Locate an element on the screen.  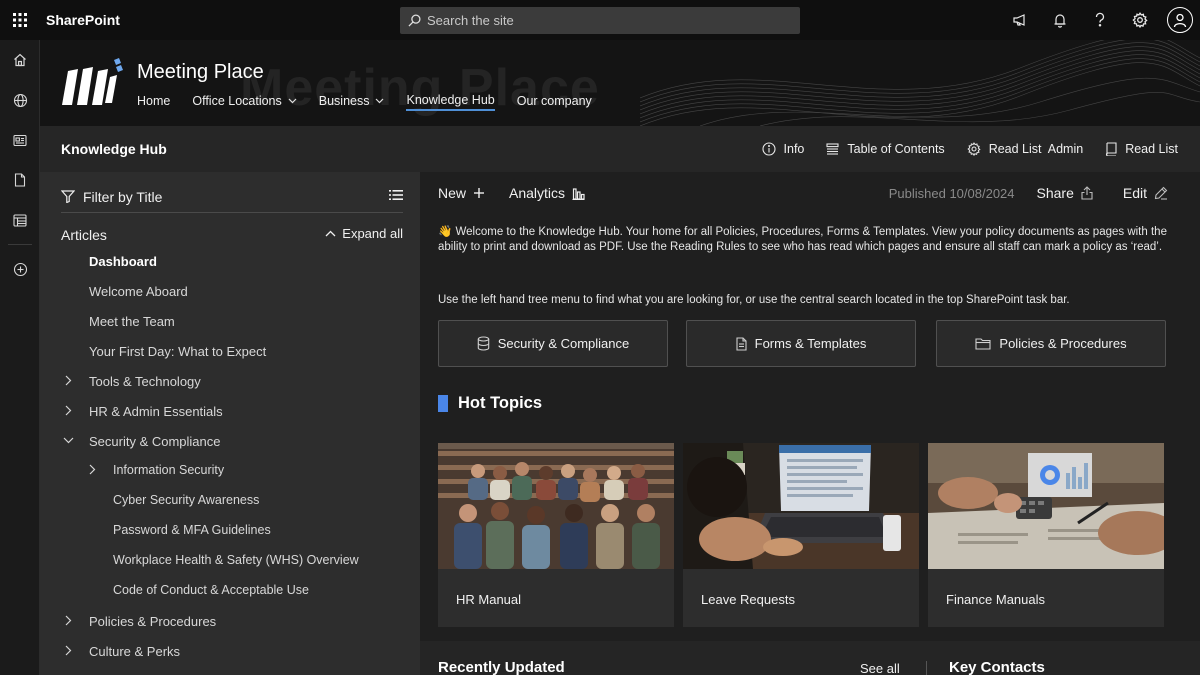
site-logo is located at coordinates (93, 83).